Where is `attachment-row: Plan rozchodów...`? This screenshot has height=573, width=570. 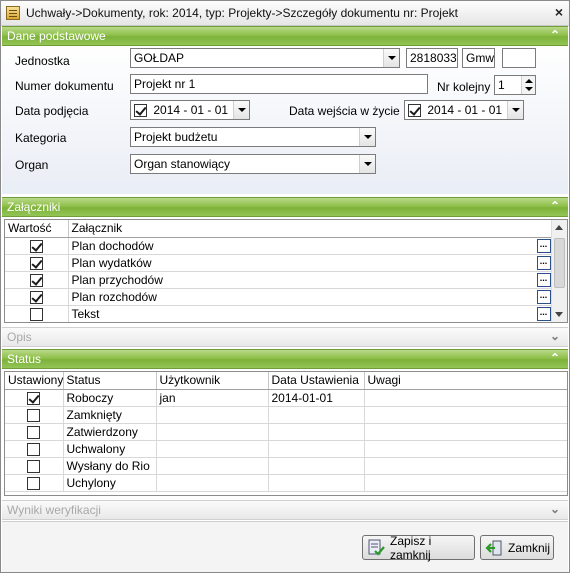
attachment-row: Plan rozchodów... is located at coordinates (279, 297).